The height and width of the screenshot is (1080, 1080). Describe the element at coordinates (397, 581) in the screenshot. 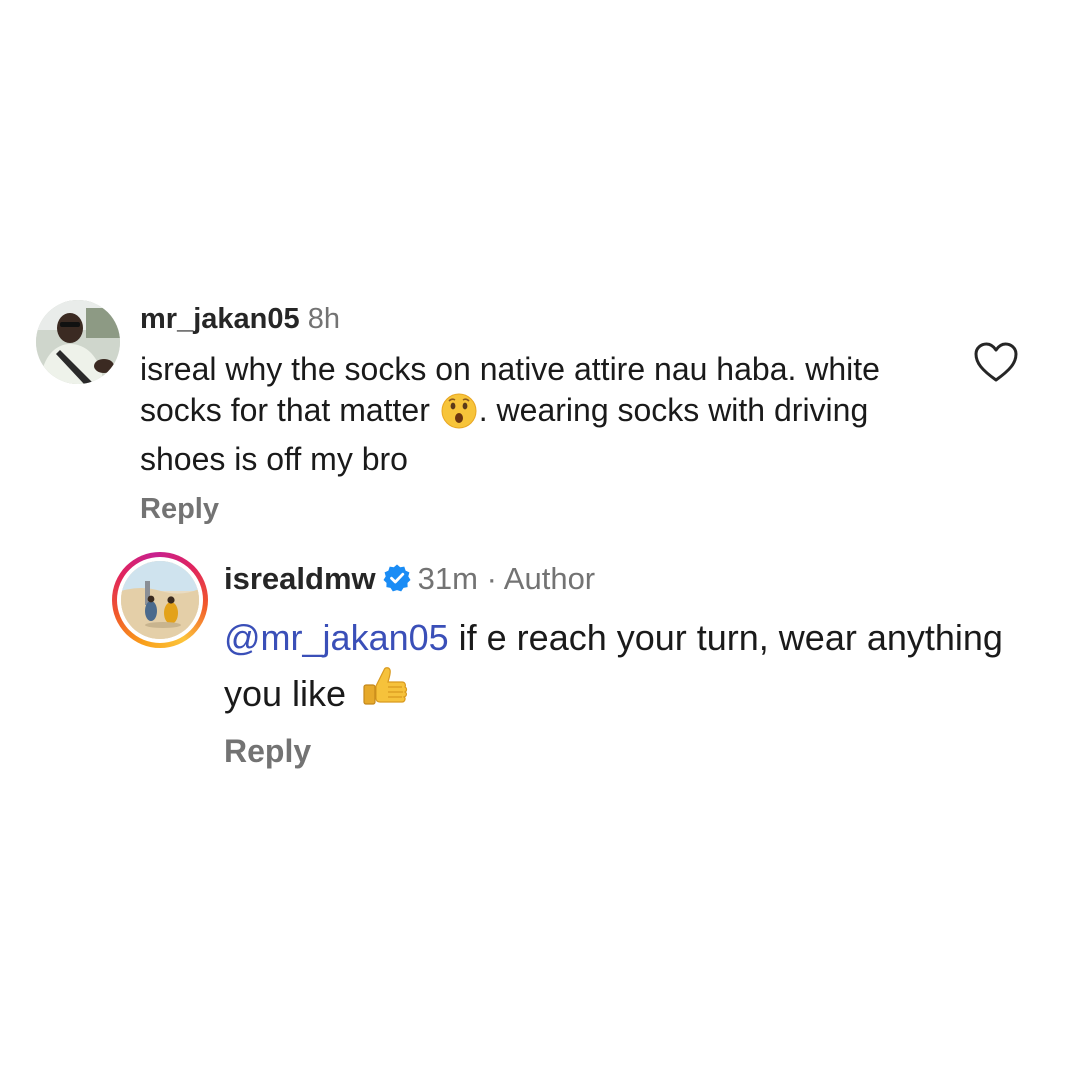

I see `verified-badge-icon` at that location.